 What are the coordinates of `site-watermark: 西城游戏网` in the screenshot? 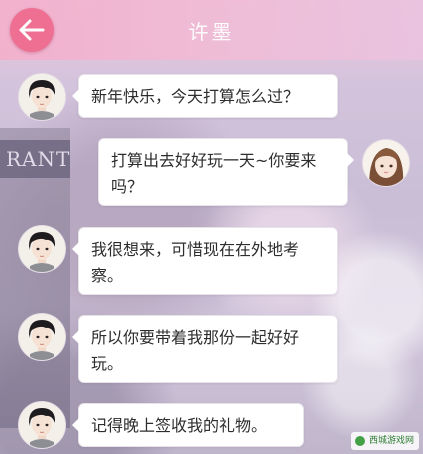 It's located at (384, 441).